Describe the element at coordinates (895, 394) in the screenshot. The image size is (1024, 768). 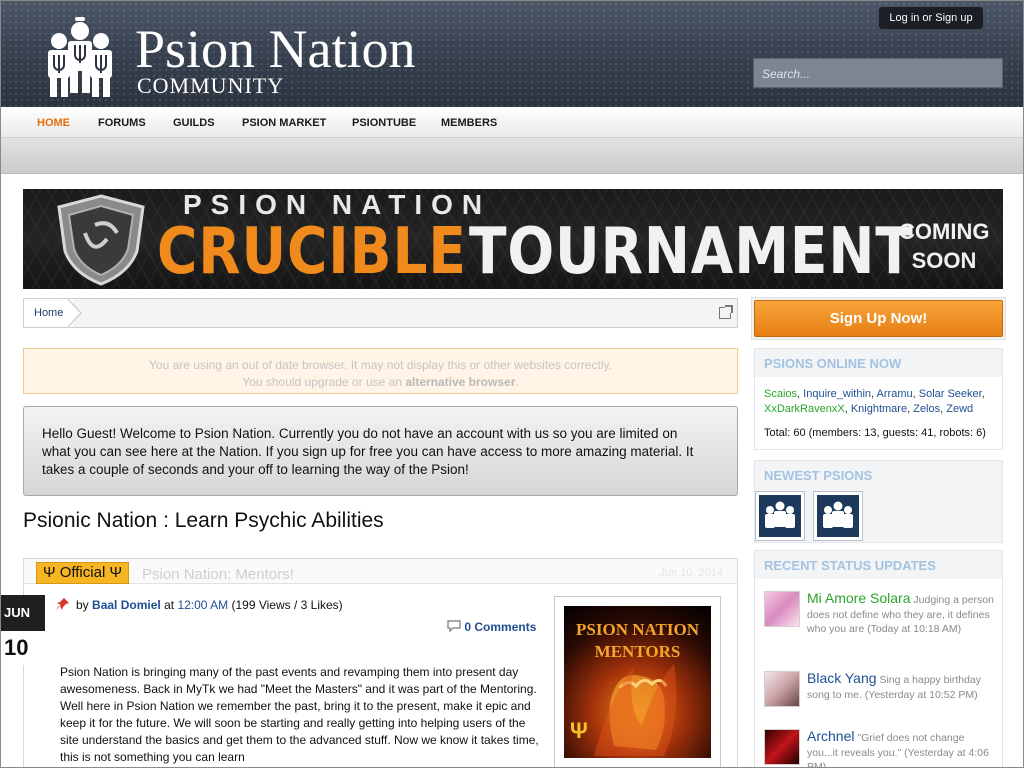
I see `online-member: Arramu` at that location.